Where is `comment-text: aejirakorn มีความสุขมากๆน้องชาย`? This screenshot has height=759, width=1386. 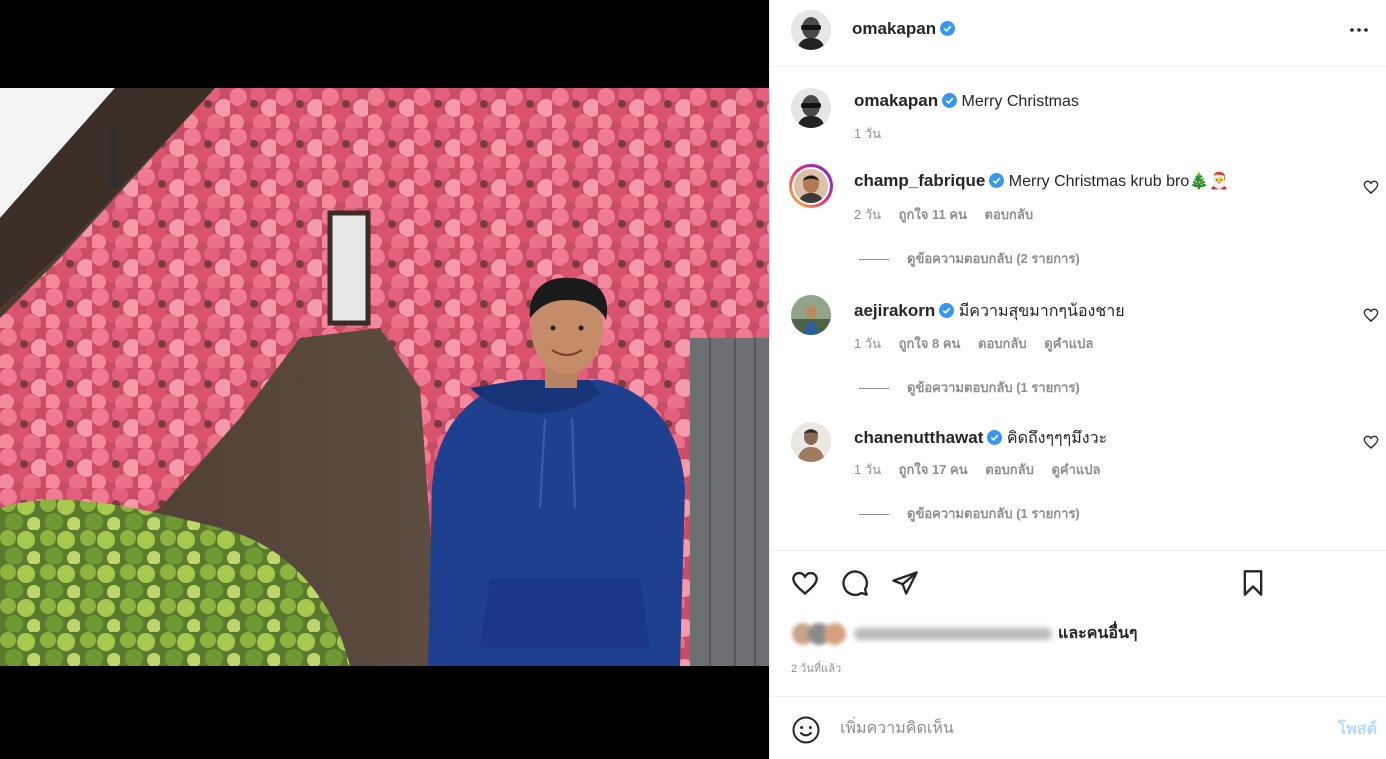
comment-text: aejirakorn มีความสุขมากๆน้องชาย is located at coordinates (989, 311).